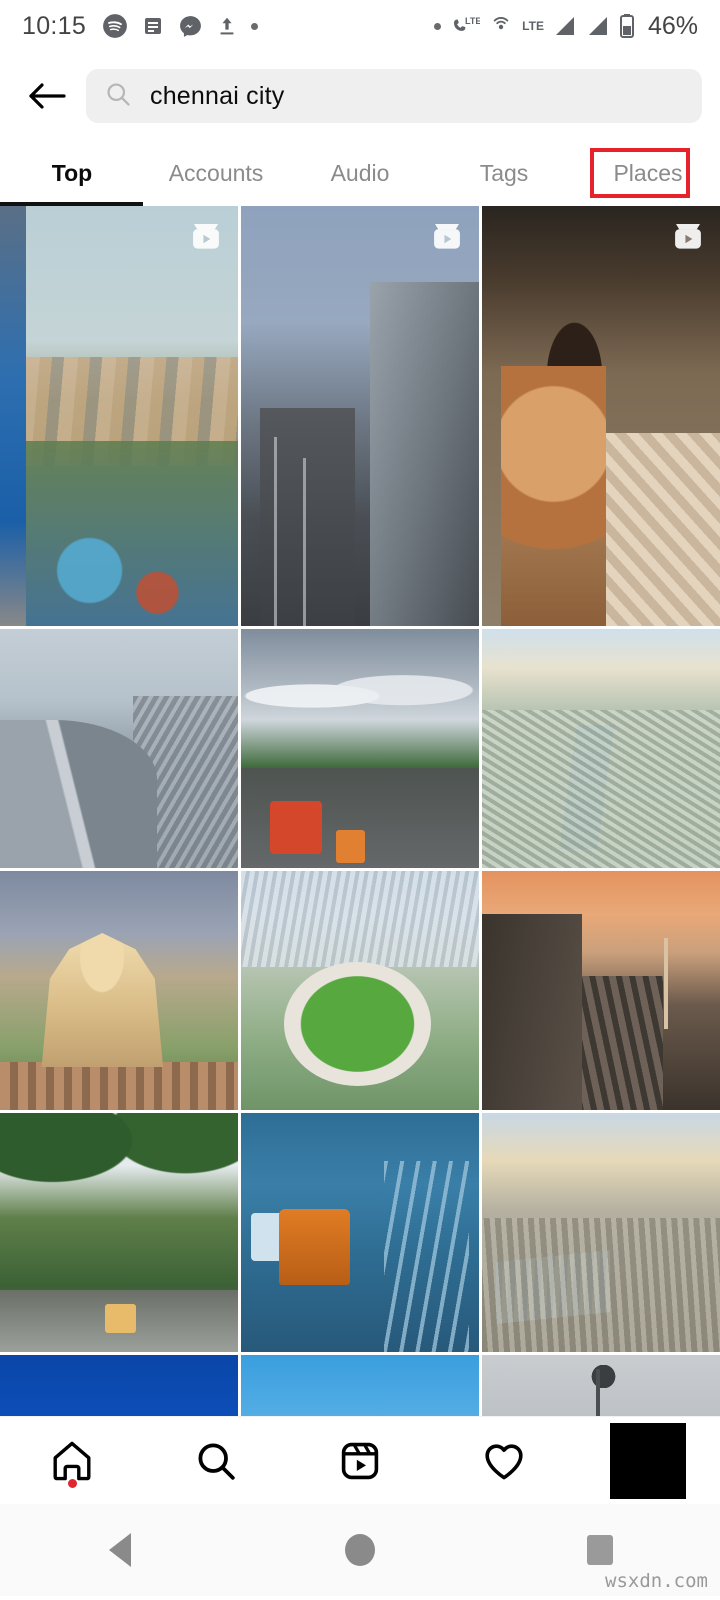 This screenshot has width=720, height=1600. Describe the element at coordinates (501, 26) in the screenshot. I see `hotspot-icon` at that location.